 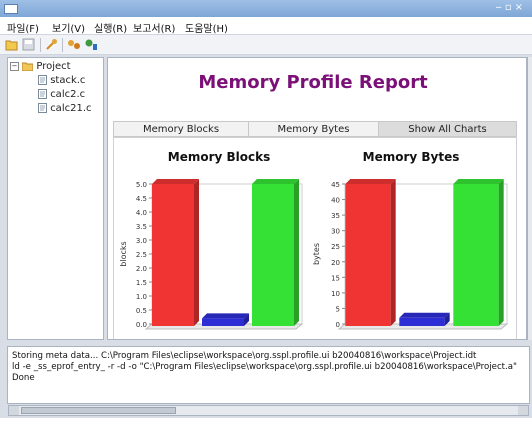 I want to click on maximize-icon: ▫, so click(x=510, y=7).